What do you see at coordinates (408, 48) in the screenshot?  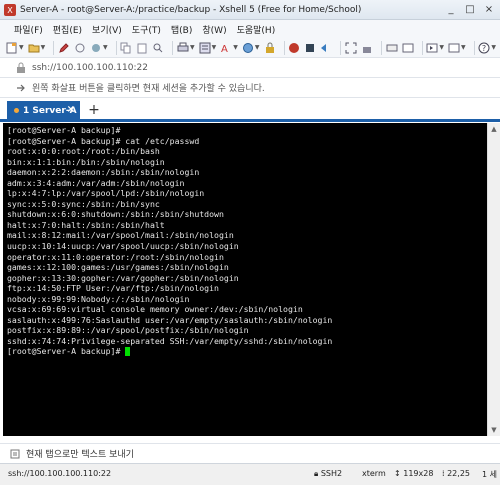 I see `compose-icon` at bounding box center [408, 48].